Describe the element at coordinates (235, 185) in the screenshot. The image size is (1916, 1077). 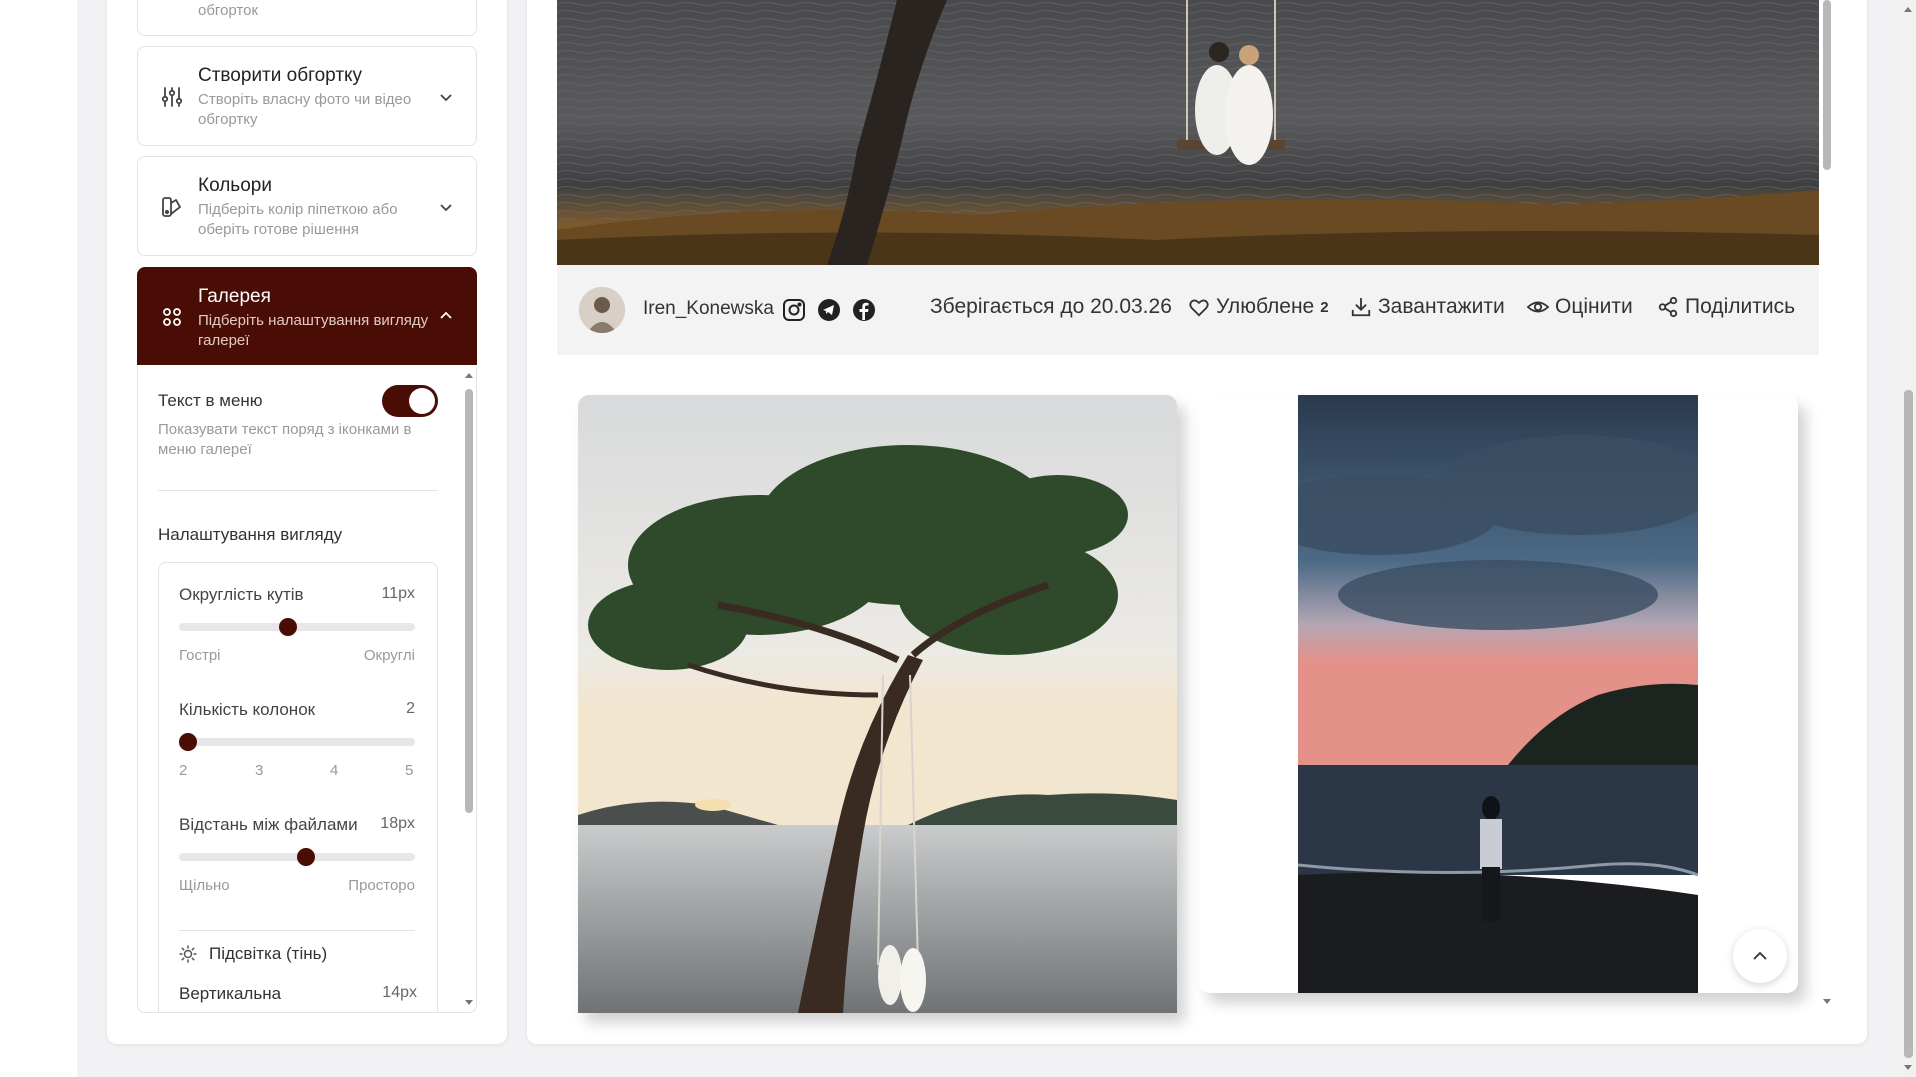
I see `accordion-title: Кольори` at that location.